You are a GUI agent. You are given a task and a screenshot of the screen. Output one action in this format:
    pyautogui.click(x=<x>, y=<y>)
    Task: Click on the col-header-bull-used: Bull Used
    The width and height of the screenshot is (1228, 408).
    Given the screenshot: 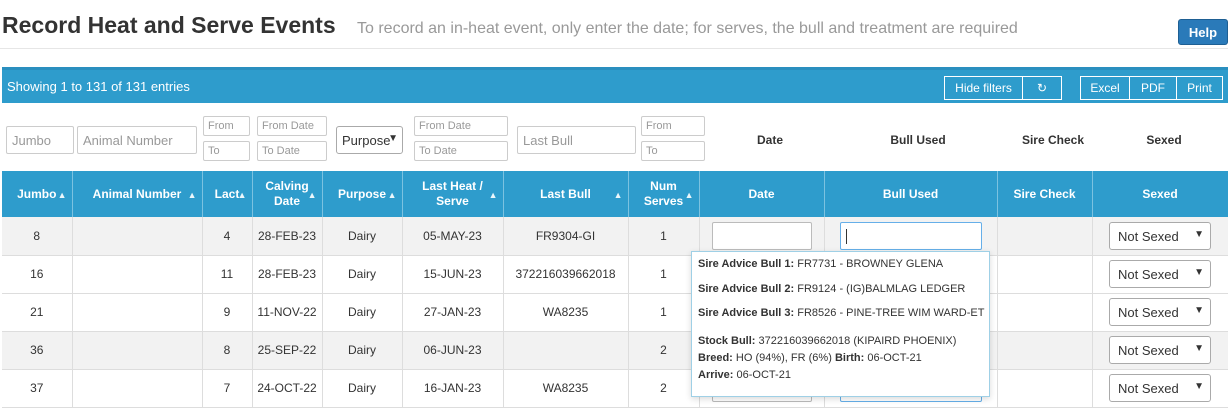 What is the action you would take?
    pyautogui.click(x=911, y=194)
    